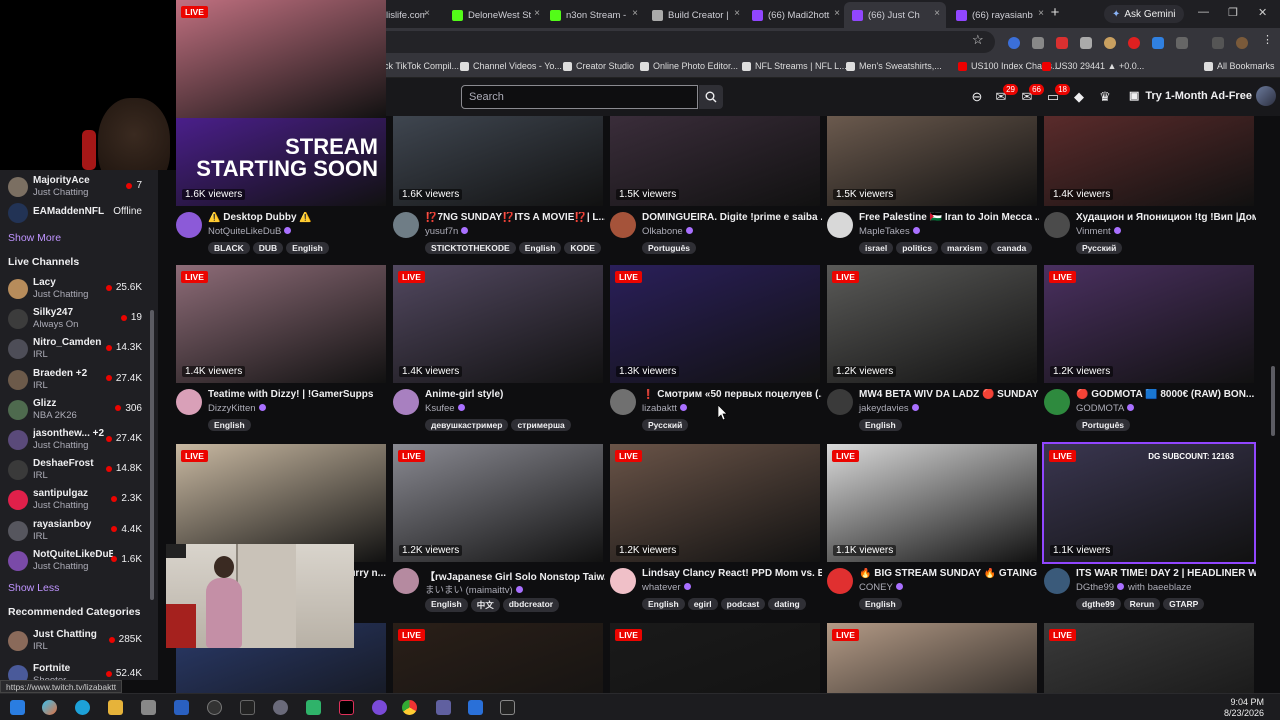 The image size is (1280, 720). Describe the element at coordinates (474, 589) in the screenshot. I see `channel-name: まいまい (maimaittv)` at that location.